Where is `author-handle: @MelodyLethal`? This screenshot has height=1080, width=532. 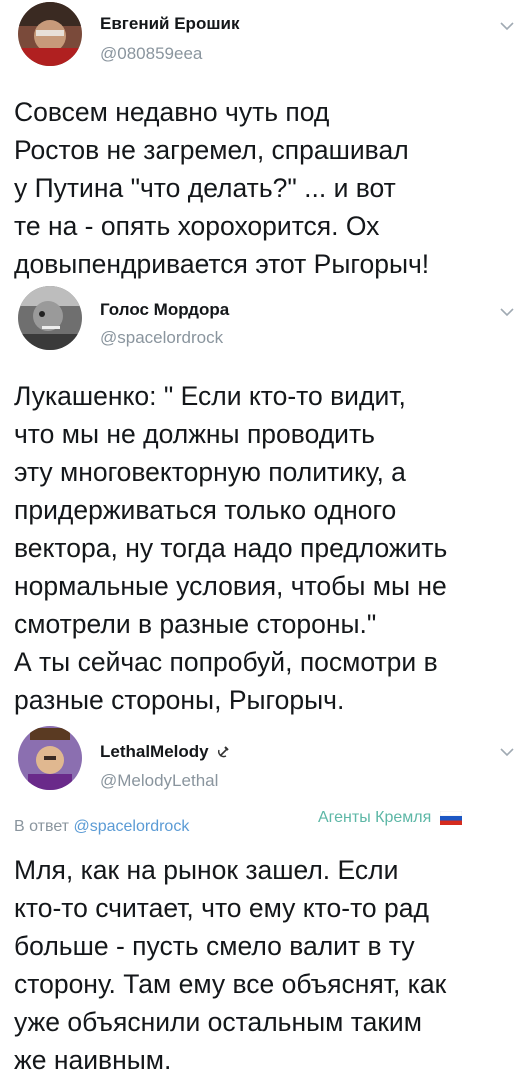 author-handle: @MelodyLethal is located at coordinates (159, 781).